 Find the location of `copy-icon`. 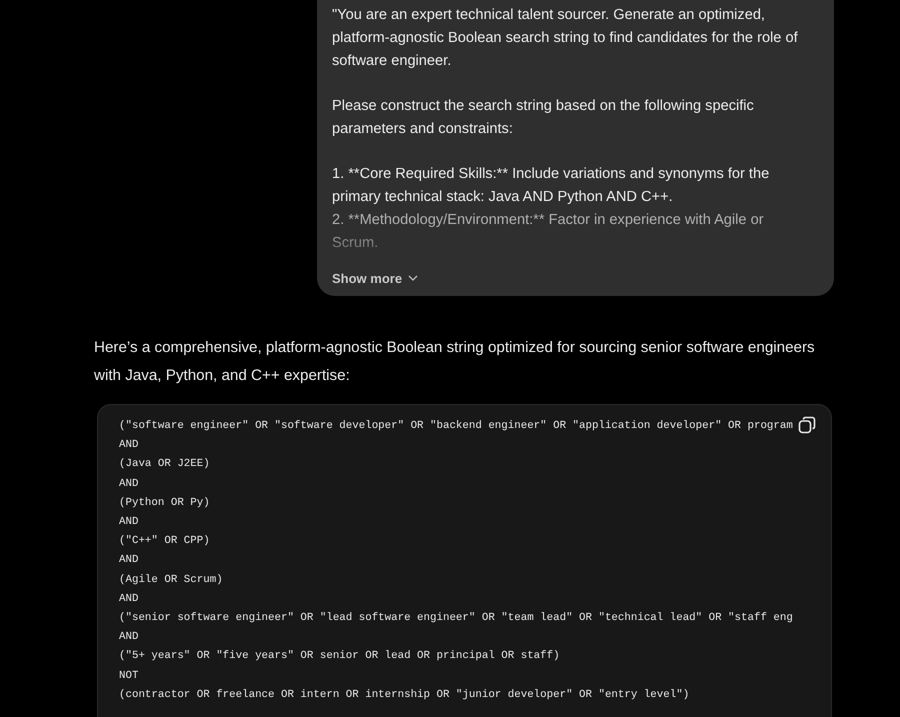

copy-icon is located at coordinates (807, 425).